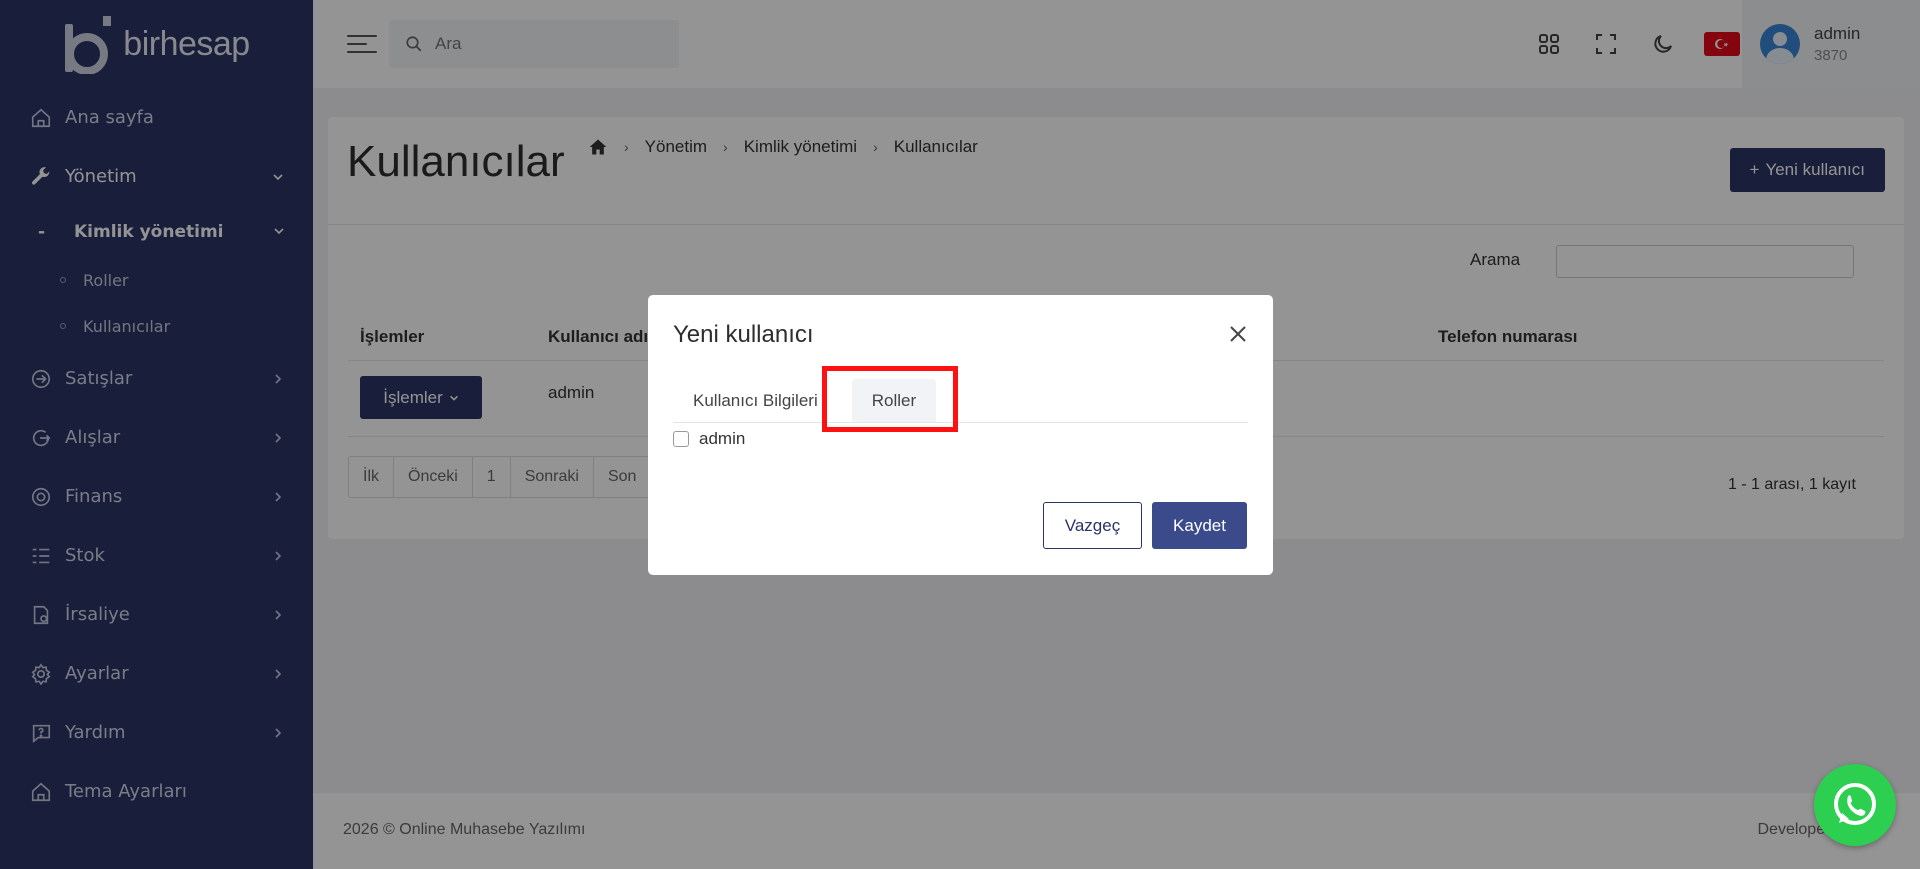  What do you see at coordinates (1238, 334) in the screenshot?
I see `close-icon` at bounding box center [1238, 334].